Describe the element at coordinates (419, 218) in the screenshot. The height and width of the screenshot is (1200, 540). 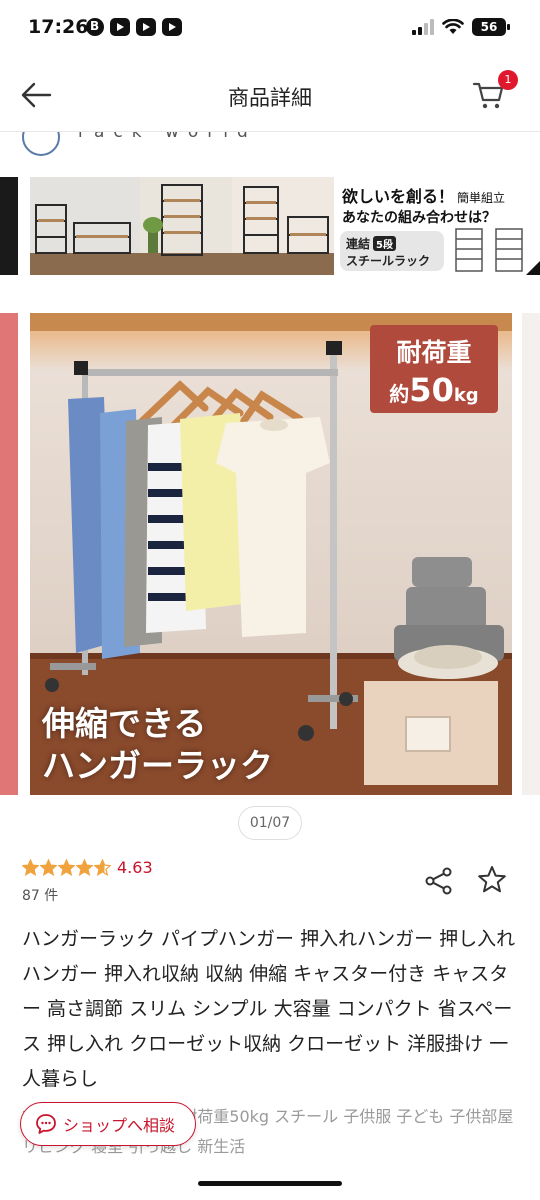
I see `banner-subline: あなたの組み合わせは？` at that location.